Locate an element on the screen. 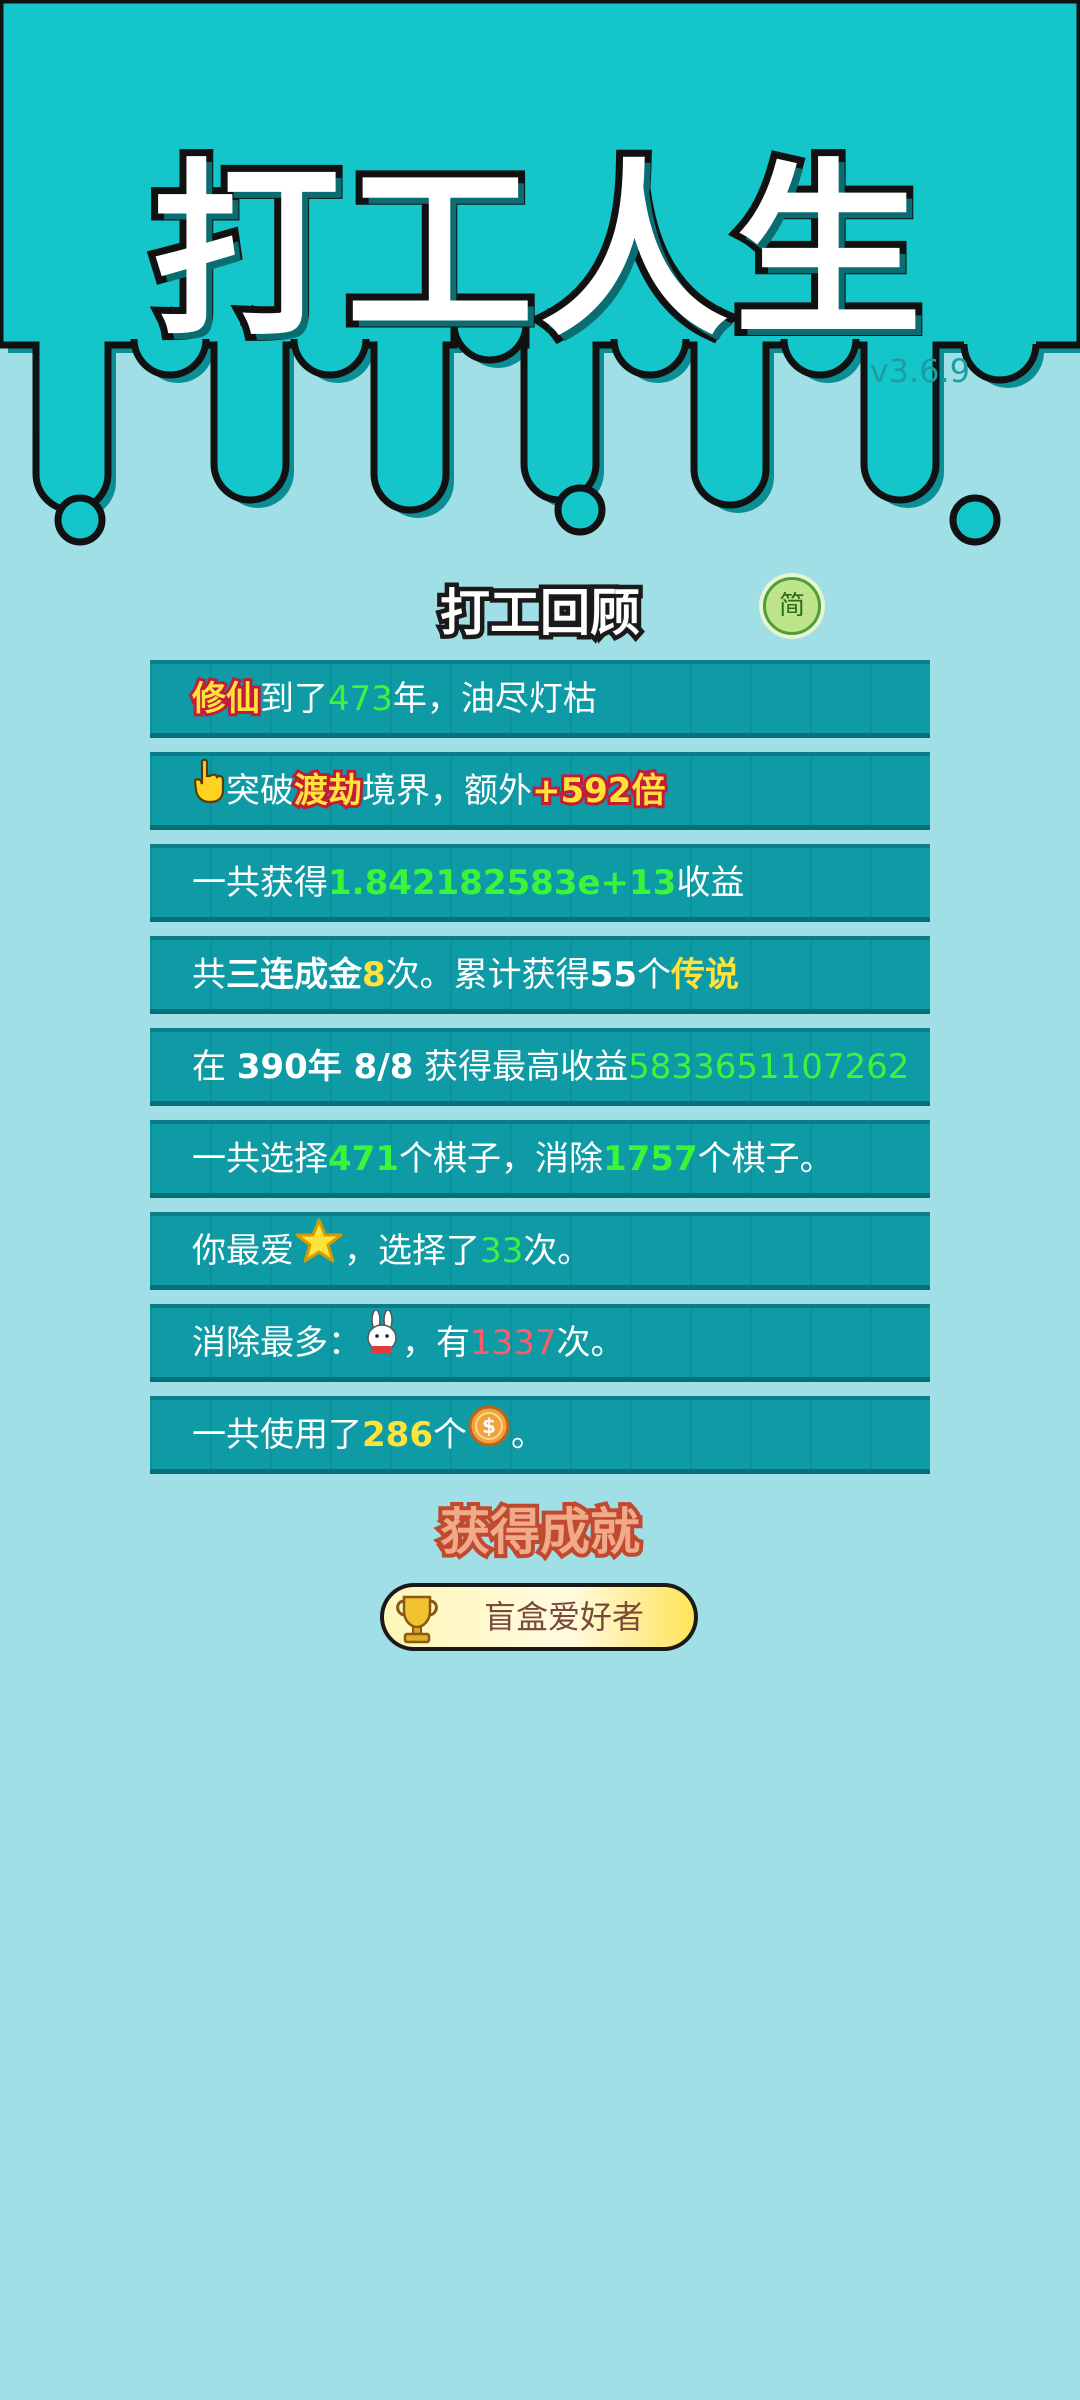  row-text: 你最爱 is located at coordinates (243, 1251).